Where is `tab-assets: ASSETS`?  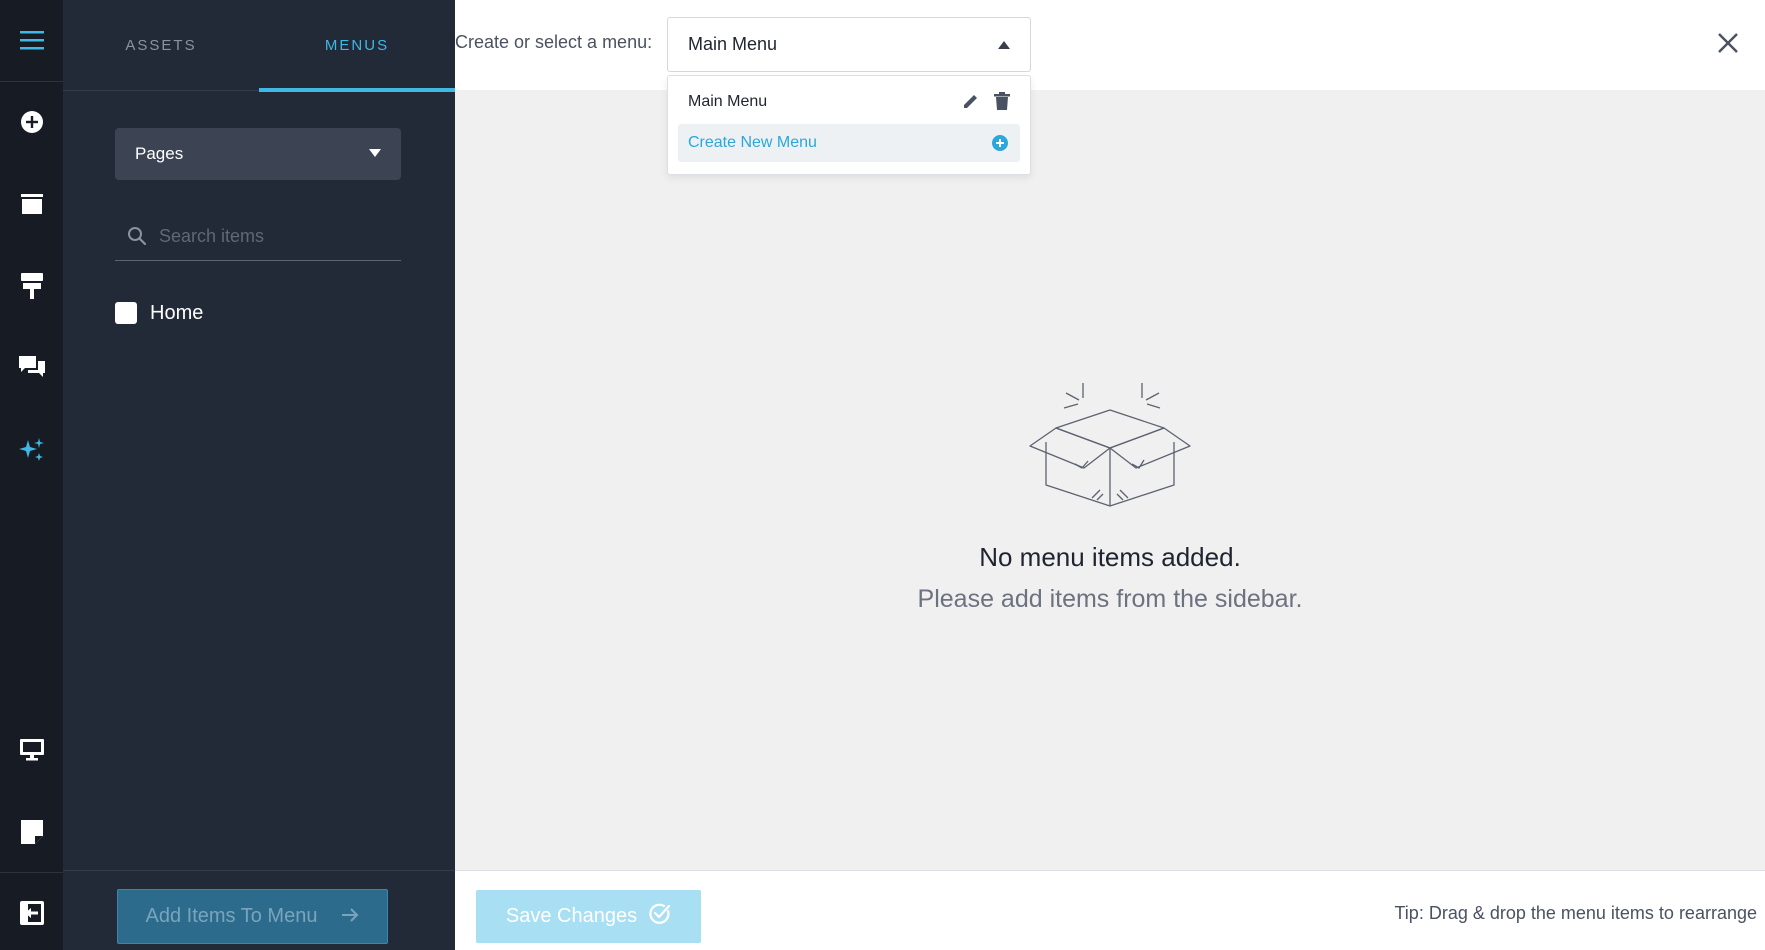
tab-assets: ASSETS is located at coordinates (161, 45).